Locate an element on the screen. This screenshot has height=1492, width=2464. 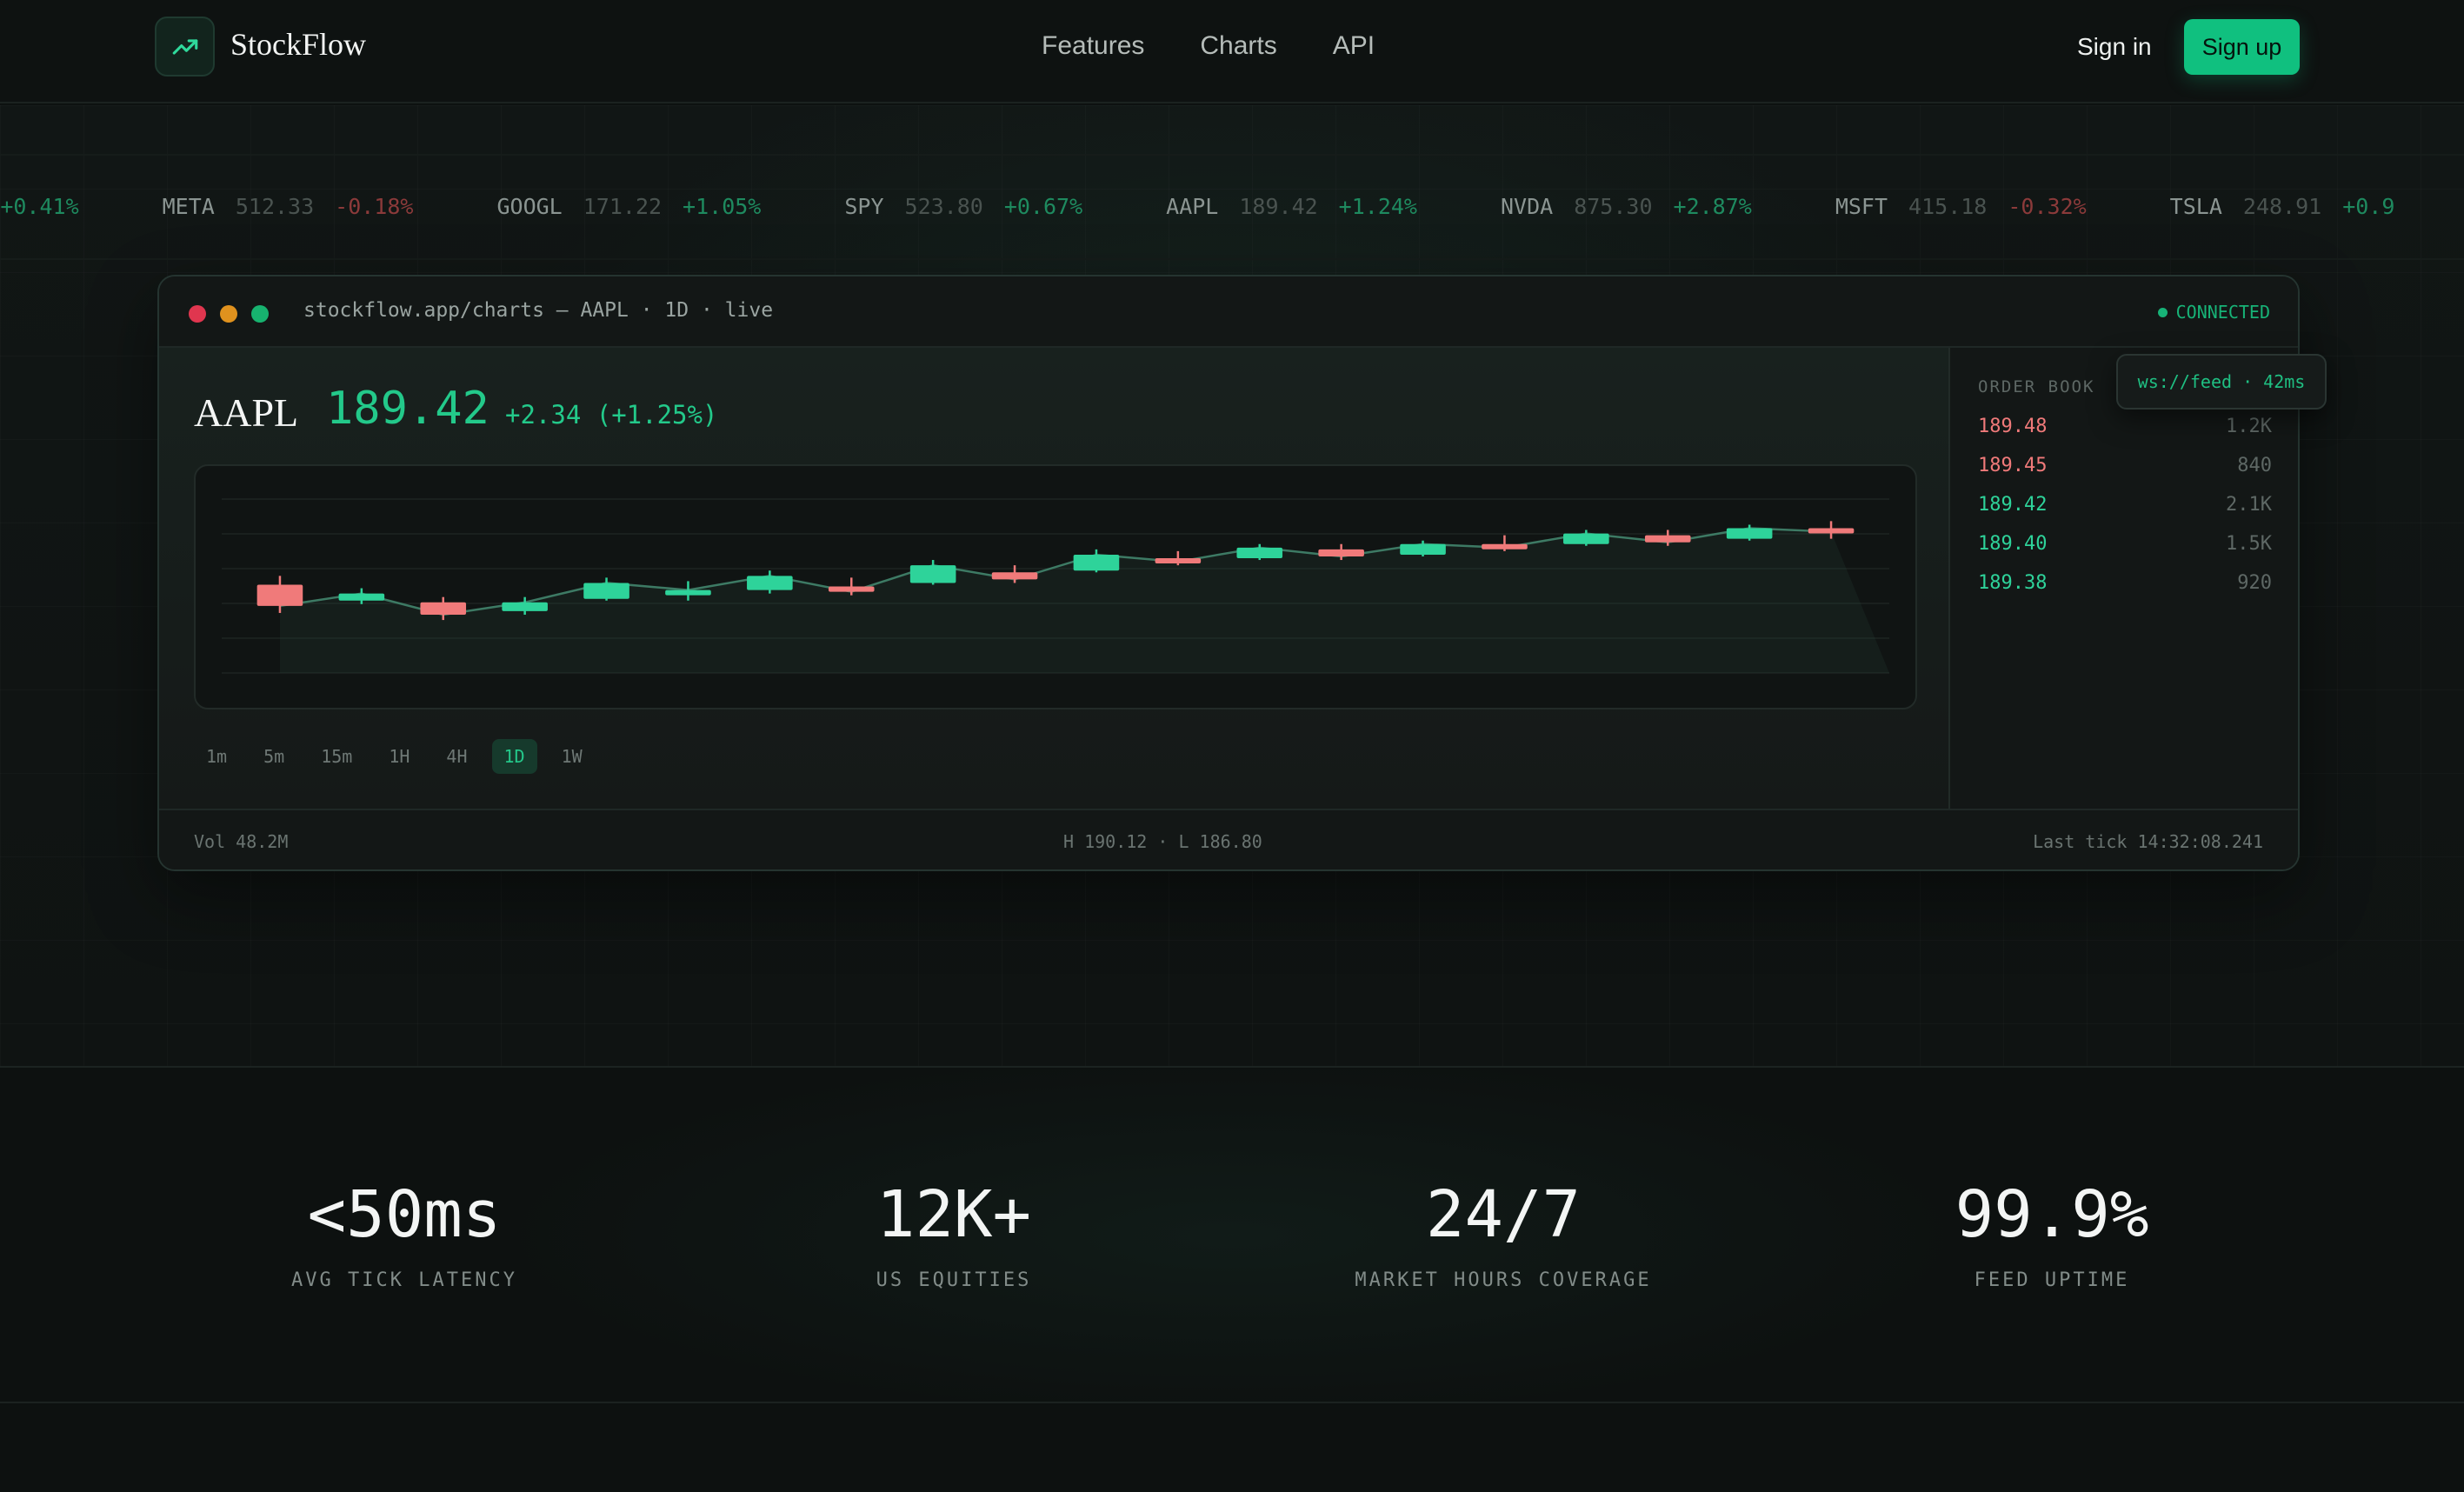
stat-label: FEED UPTIME is located at coordinates (2052, 1280).